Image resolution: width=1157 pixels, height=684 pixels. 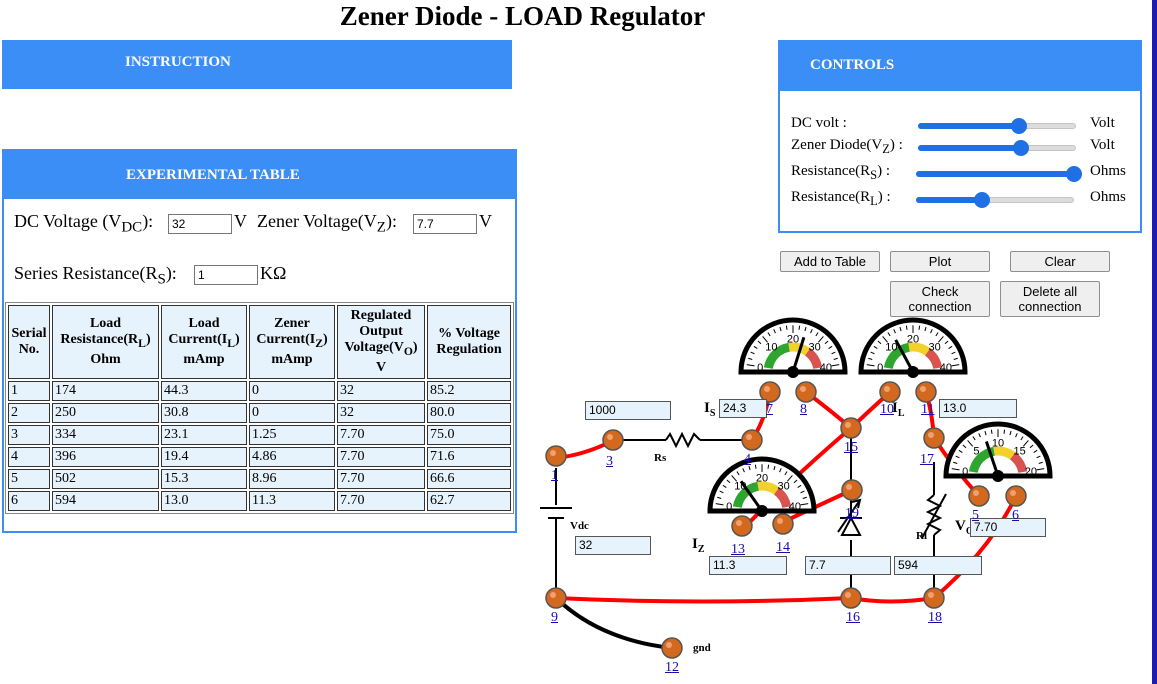 What do you see at coordinates (803, 410) in the screenshot?
I see `node-label-8: 8` at bounding box center [803, 410].